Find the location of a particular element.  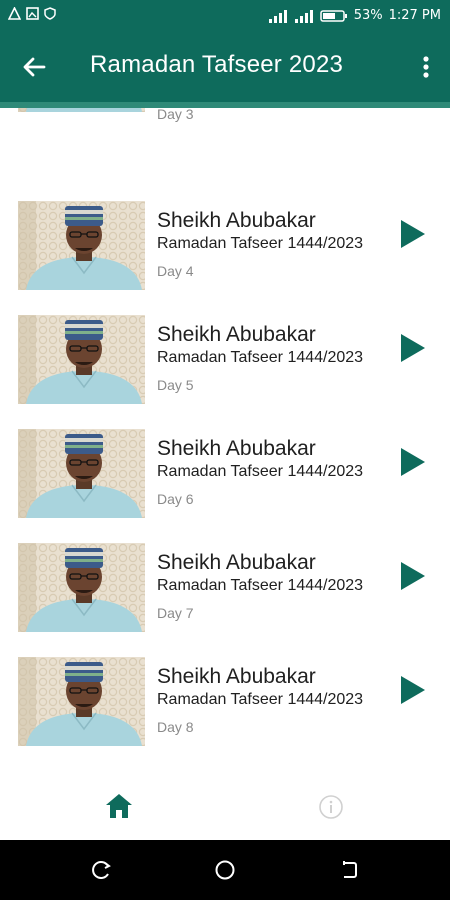

list-item: Day 3 is located at coordinates (225, 154).